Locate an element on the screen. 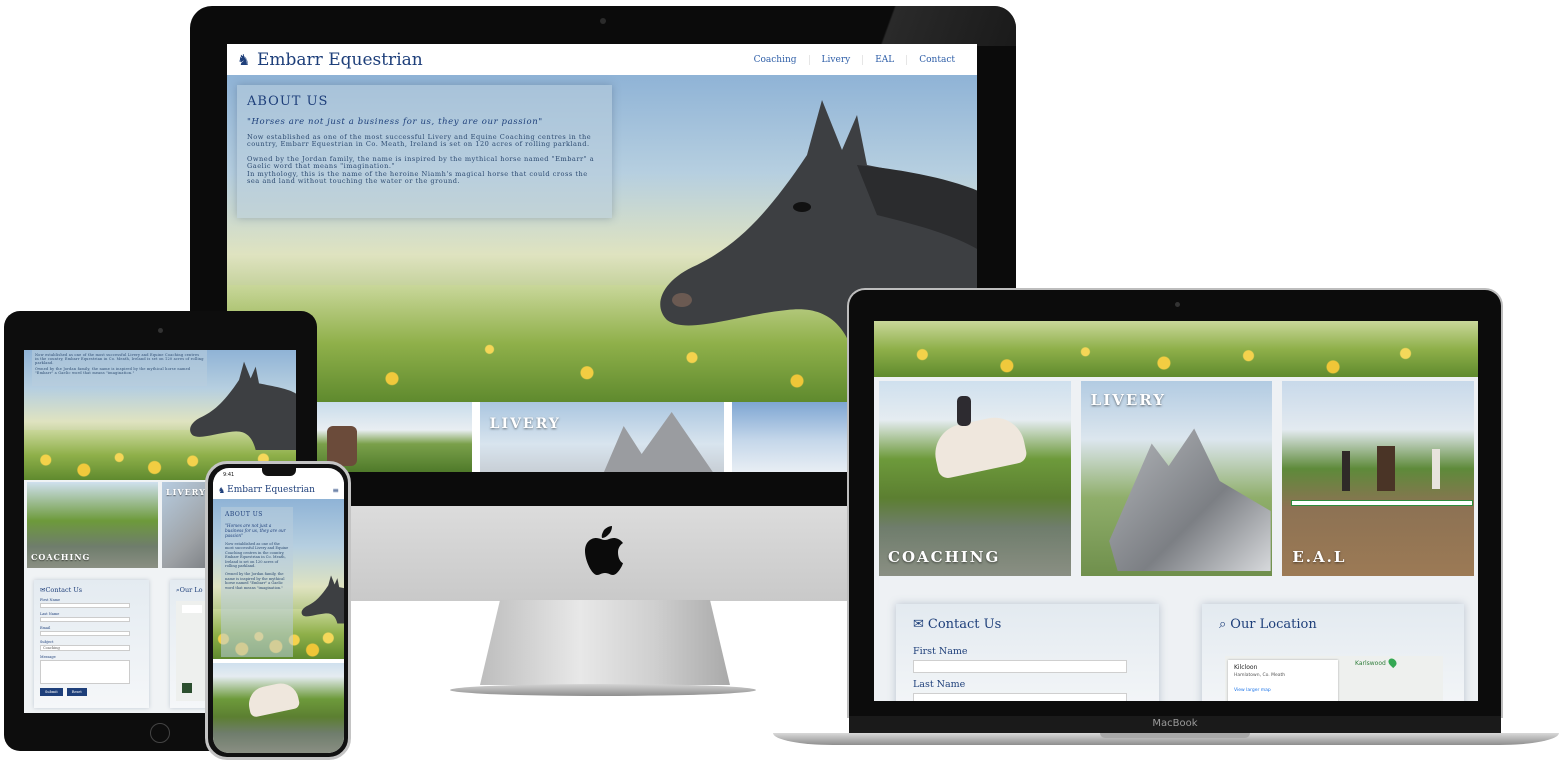  tablet-first-name-input is located at coordinates (85, 605).